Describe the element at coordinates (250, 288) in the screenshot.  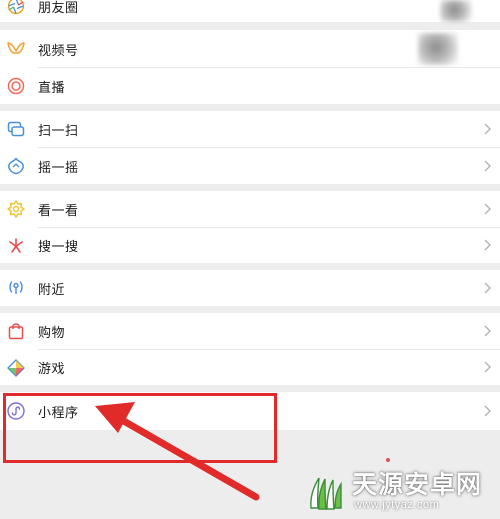
I see `menu-item-nearby: 附近` at that location.